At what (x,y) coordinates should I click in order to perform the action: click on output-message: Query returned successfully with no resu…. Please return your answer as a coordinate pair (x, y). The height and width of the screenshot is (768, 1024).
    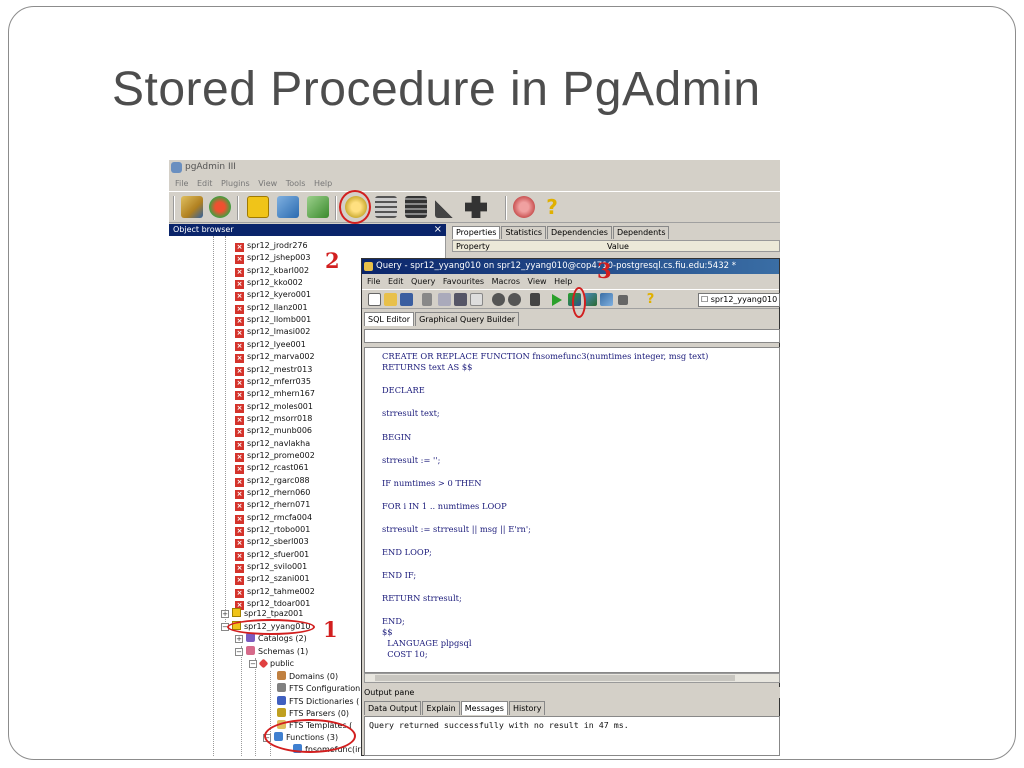
    Looking at the image, I should click on (499, 725).